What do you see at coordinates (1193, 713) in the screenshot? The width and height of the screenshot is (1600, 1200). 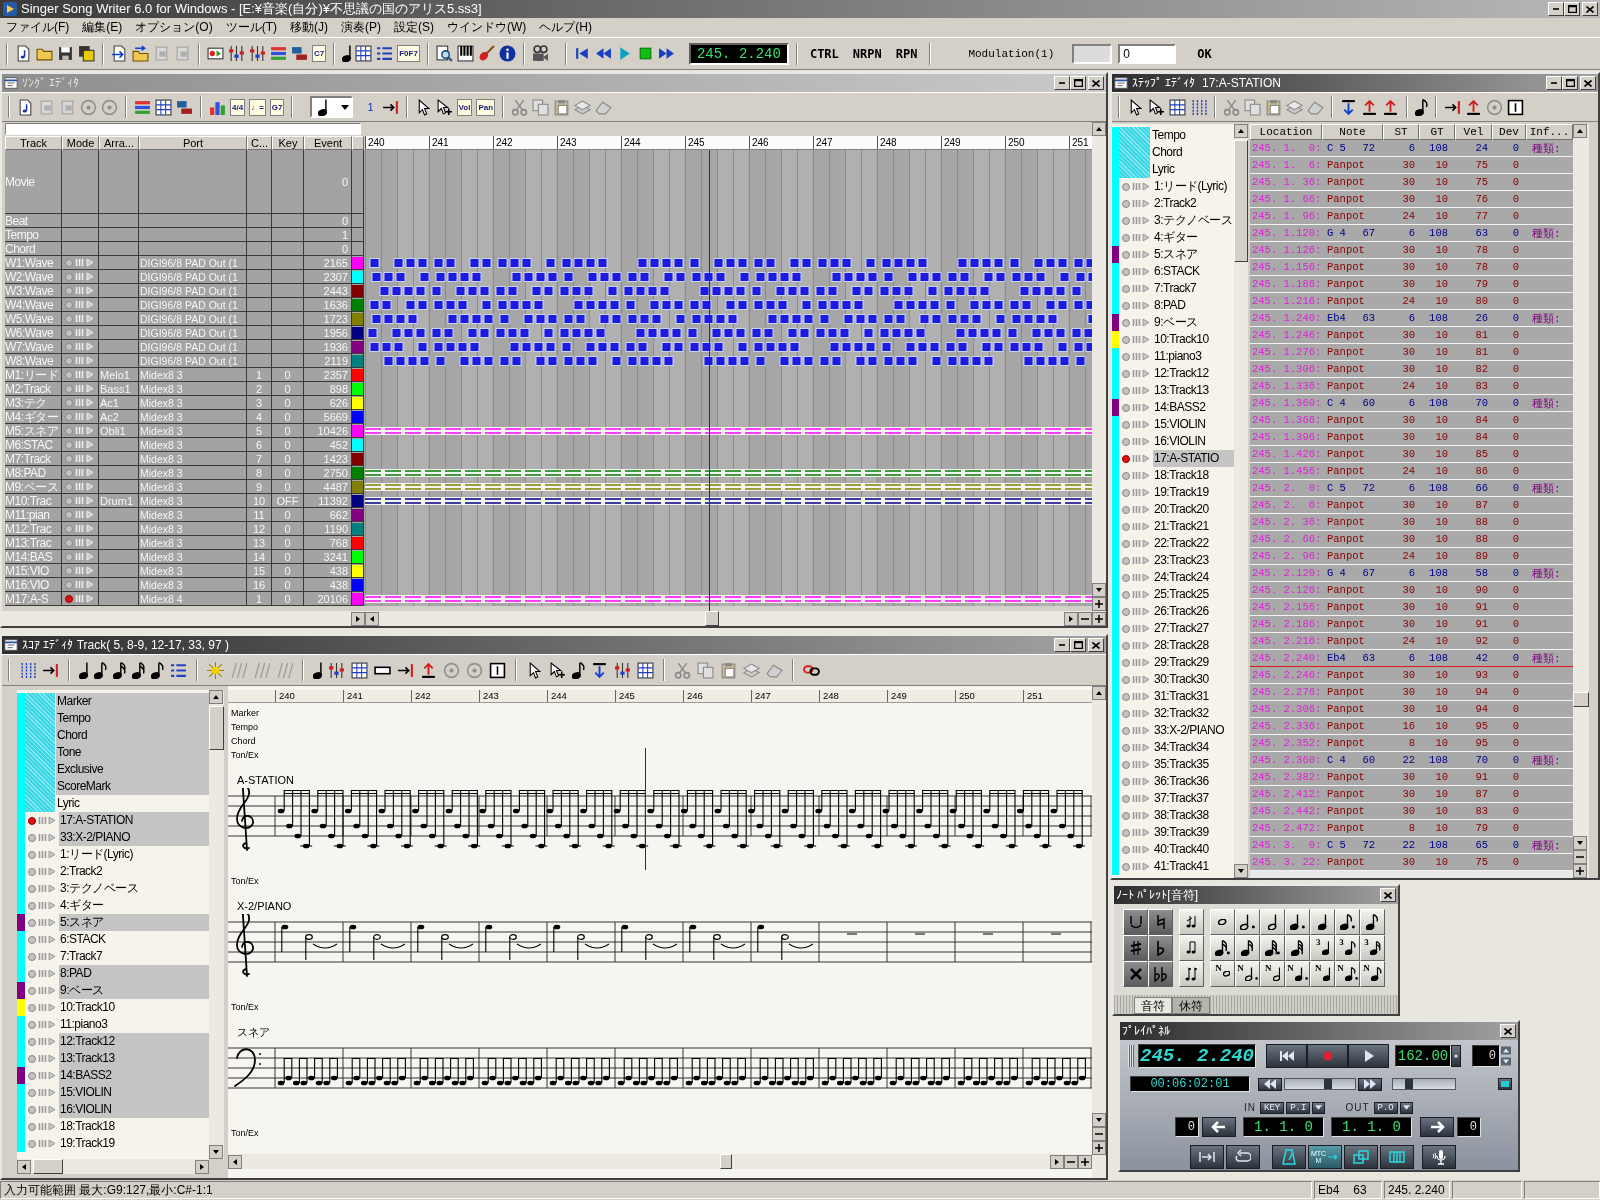 I see `track-list-item: 32:Track32` at bounding box center [1193, 713].